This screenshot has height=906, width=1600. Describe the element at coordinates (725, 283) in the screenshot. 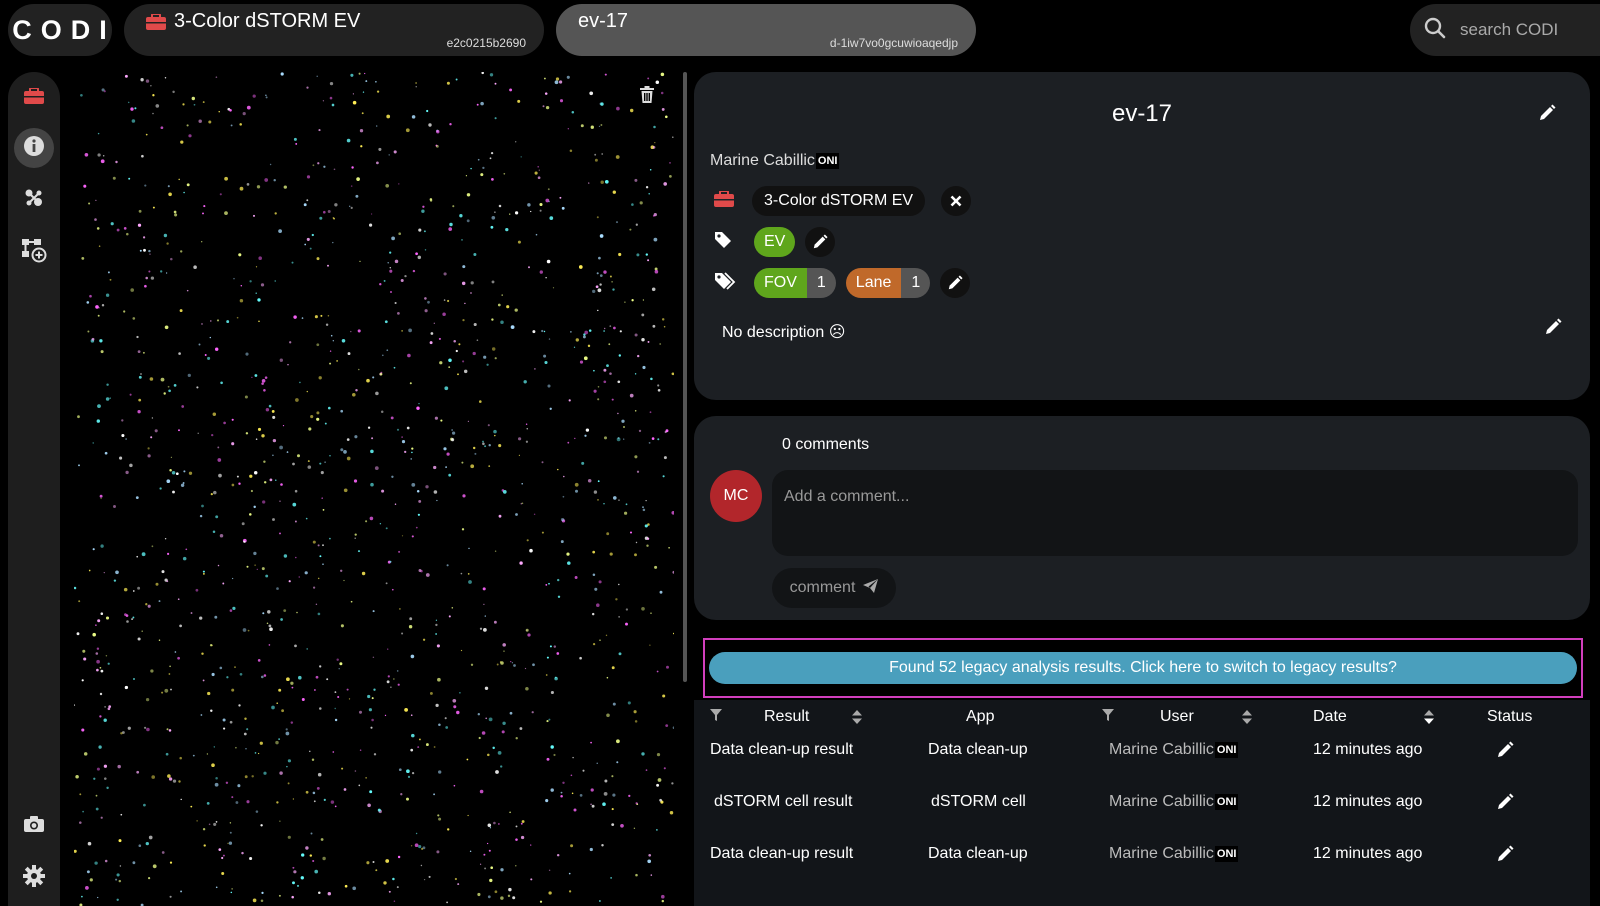

I see `tags-icon` at that location.